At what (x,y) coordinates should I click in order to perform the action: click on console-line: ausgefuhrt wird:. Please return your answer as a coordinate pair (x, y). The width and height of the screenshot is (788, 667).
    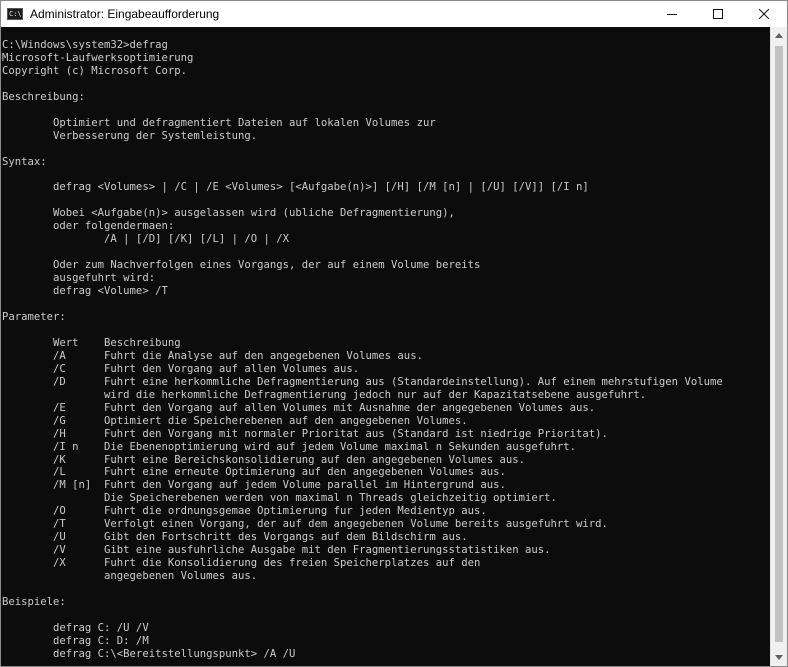
    Looking at the image, I should click on (79, 278).